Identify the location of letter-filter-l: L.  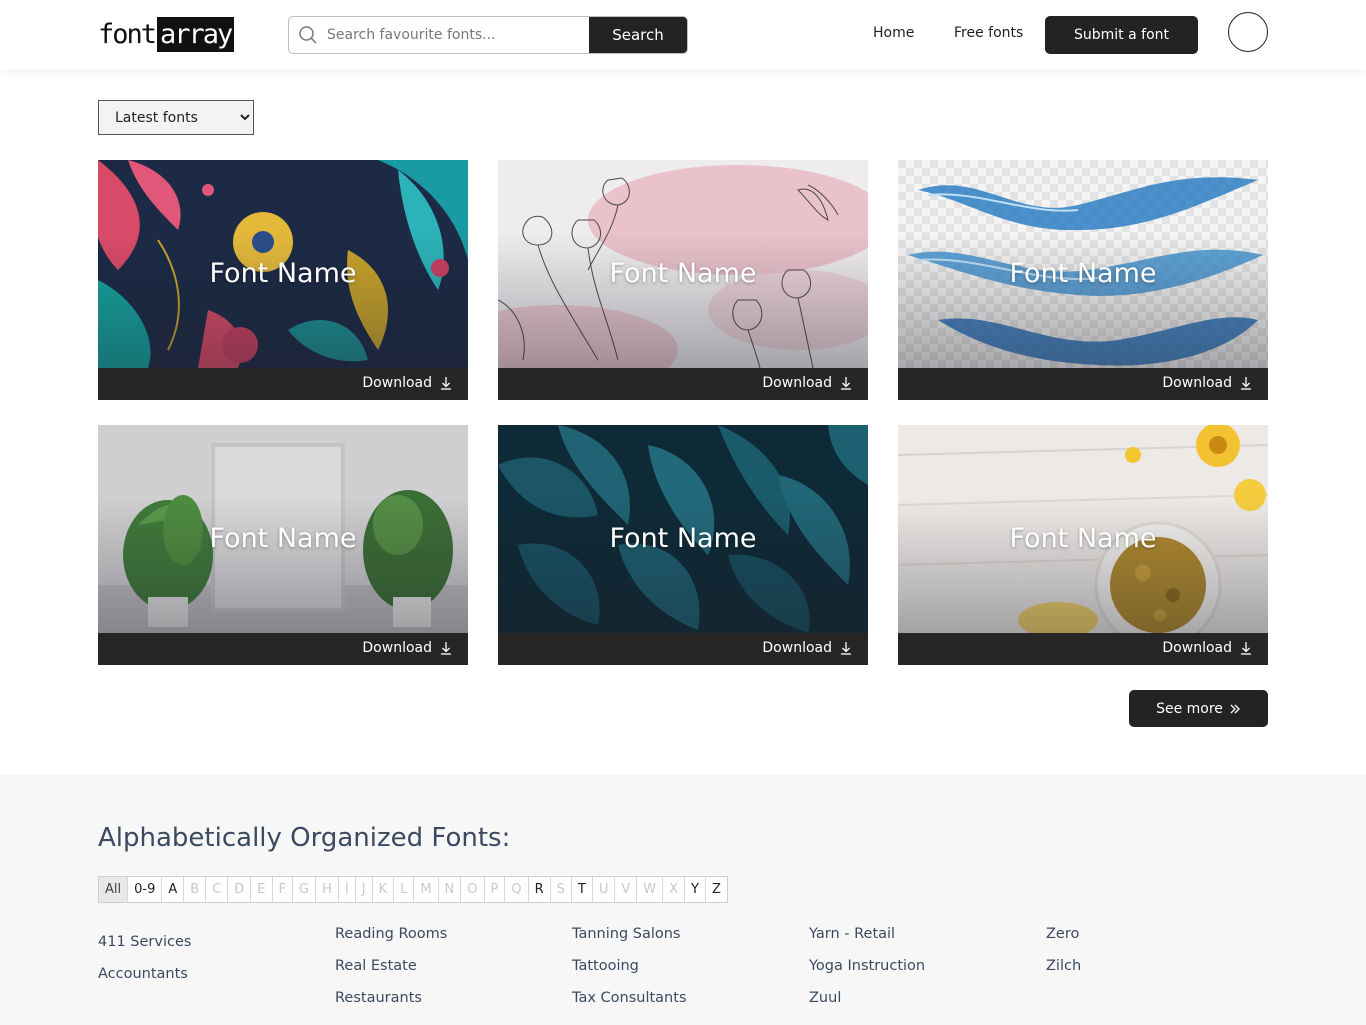
(404, 889).